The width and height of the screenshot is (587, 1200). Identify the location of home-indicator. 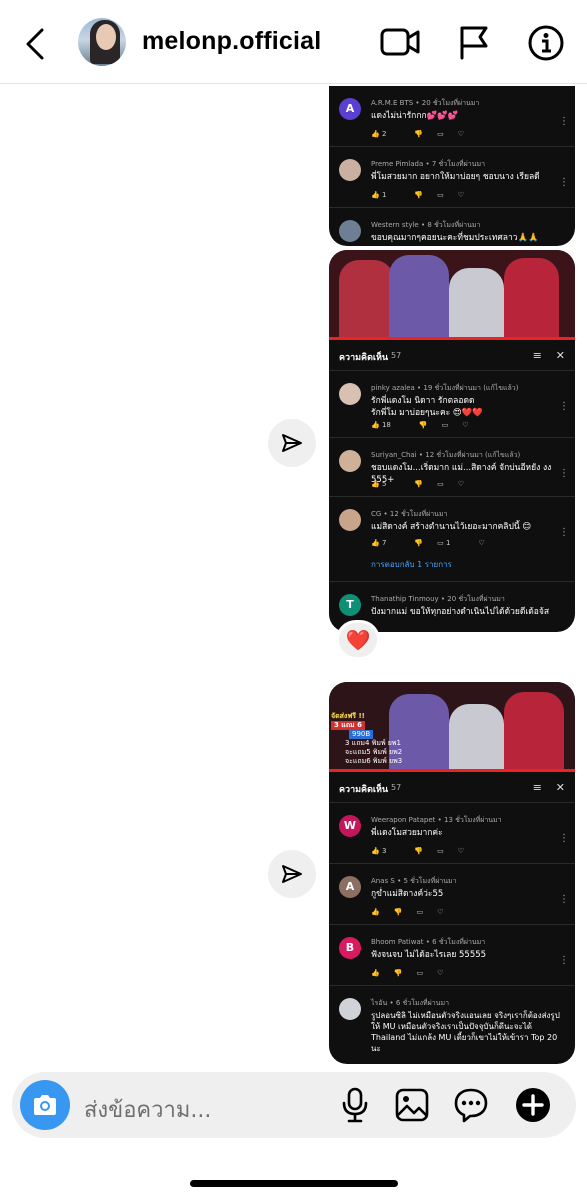
(294, 1183).